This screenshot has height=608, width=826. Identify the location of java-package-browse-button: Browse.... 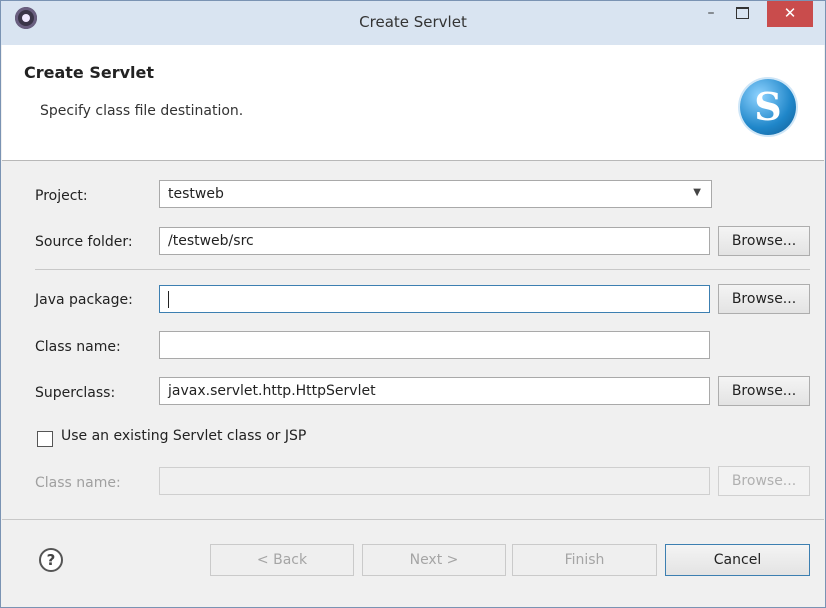
(764, 299).